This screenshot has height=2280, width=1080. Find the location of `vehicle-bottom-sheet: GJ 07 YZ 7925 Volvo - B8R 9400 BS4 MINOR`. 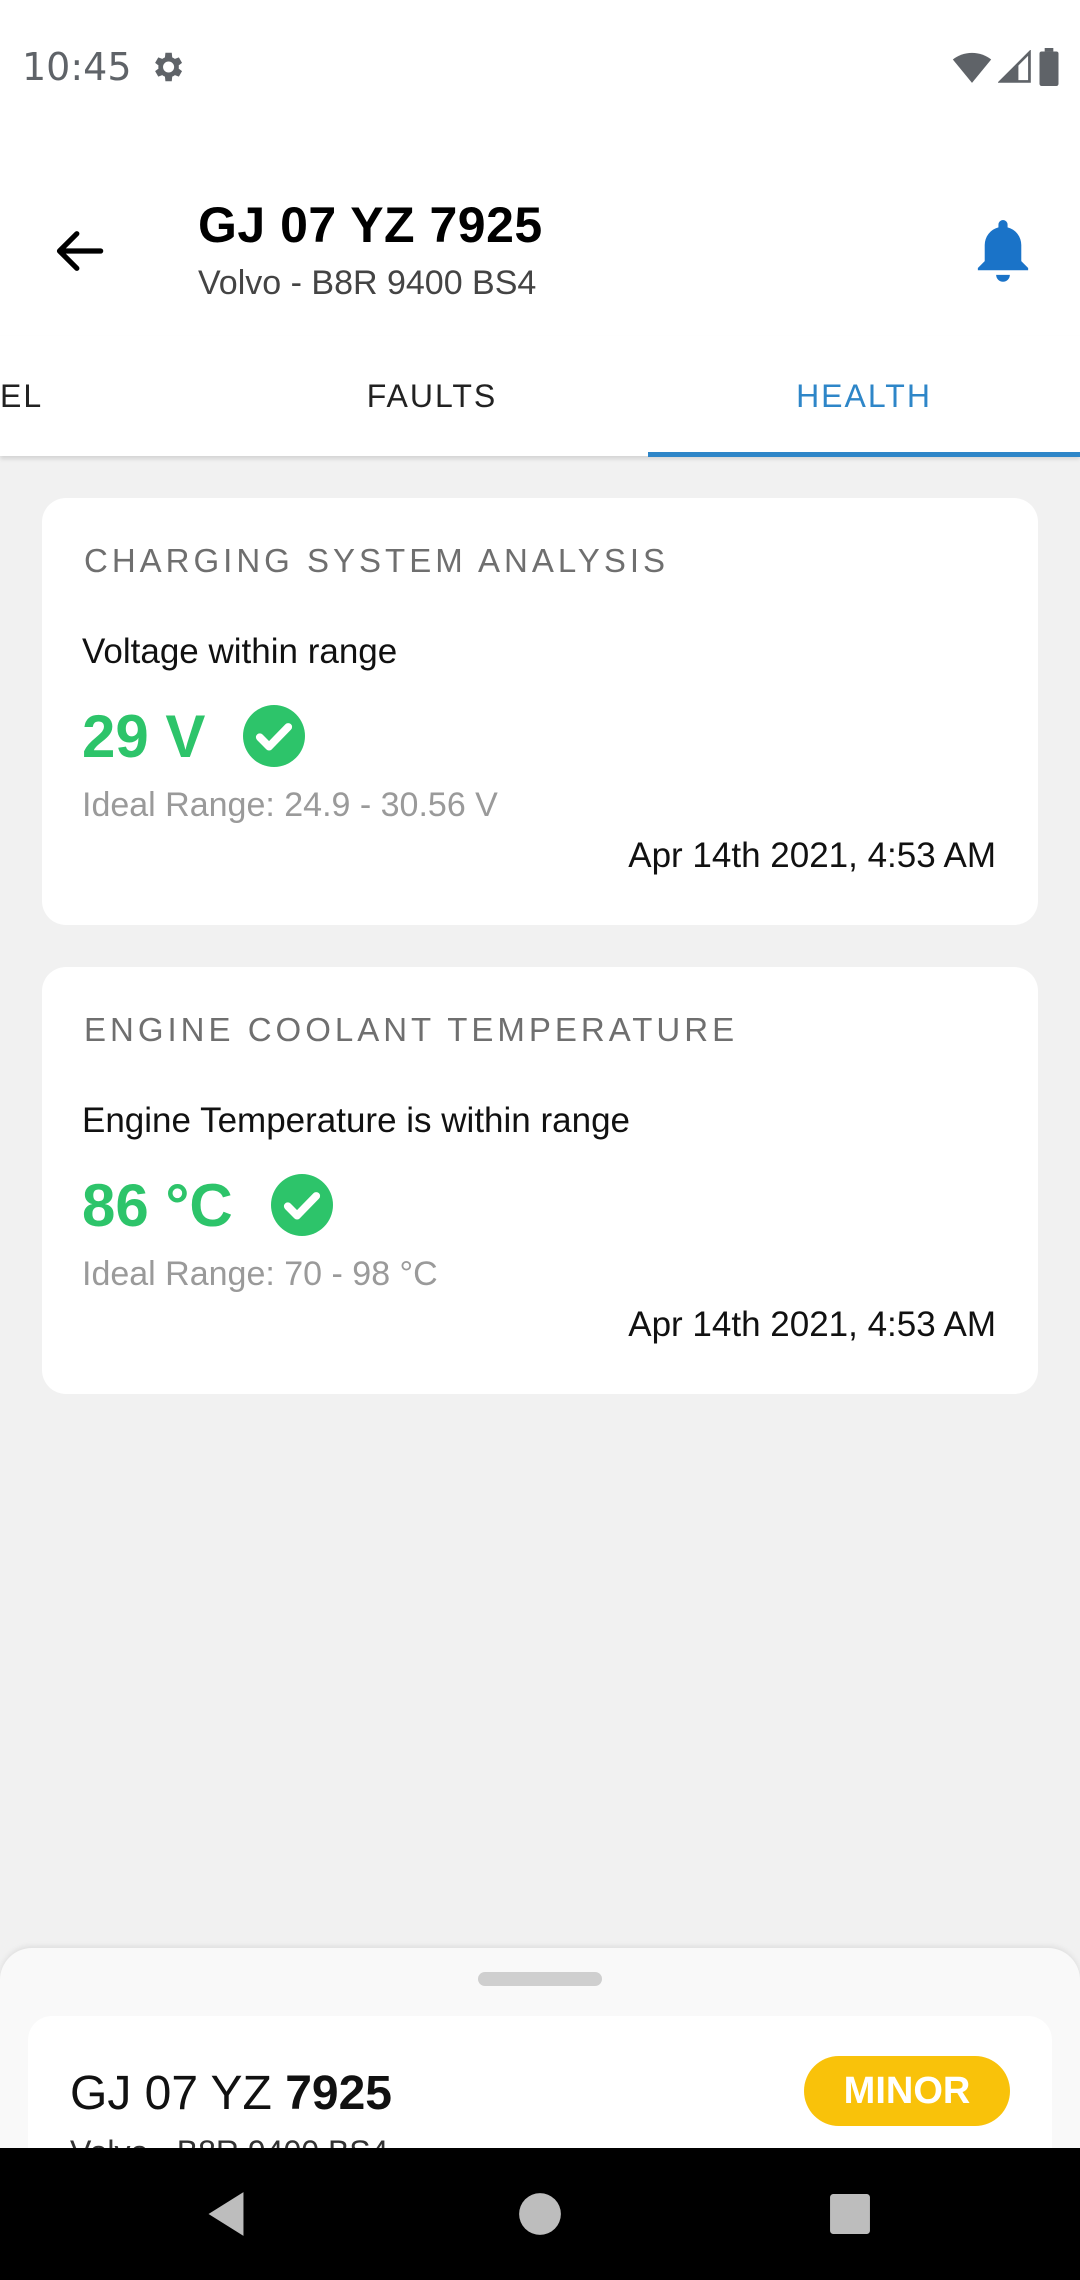

vehicle-bottom-sheet: GJ 07 YZ 7925 Volvo - B8R 9400 BS4 MINOR is located at coordinates (540, 2048).